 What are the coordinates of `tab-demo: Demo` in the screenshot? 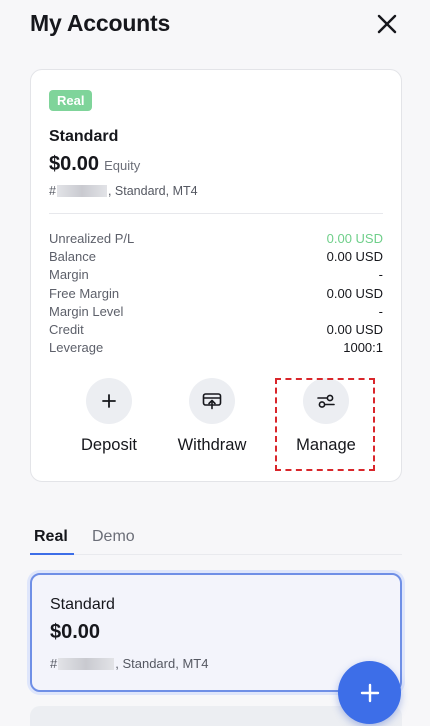 It's located at (113, 537).